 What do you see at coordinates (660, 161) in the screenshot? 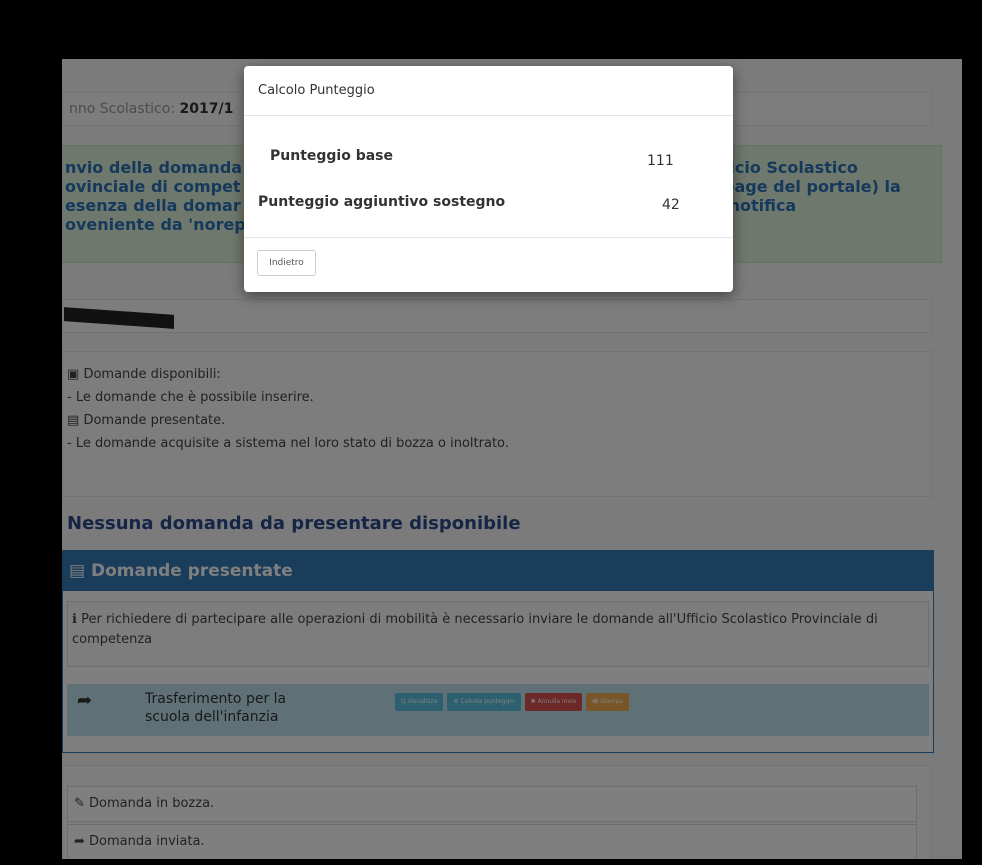
I see `score-value-base: 111` at bounding box center [660, 161].